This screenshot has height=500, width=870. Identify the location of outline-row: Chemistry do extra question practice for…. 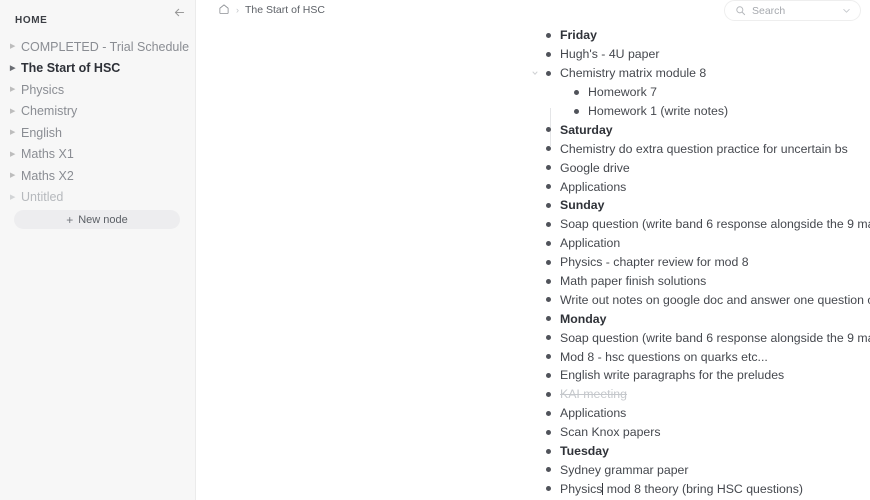
(533, 148).